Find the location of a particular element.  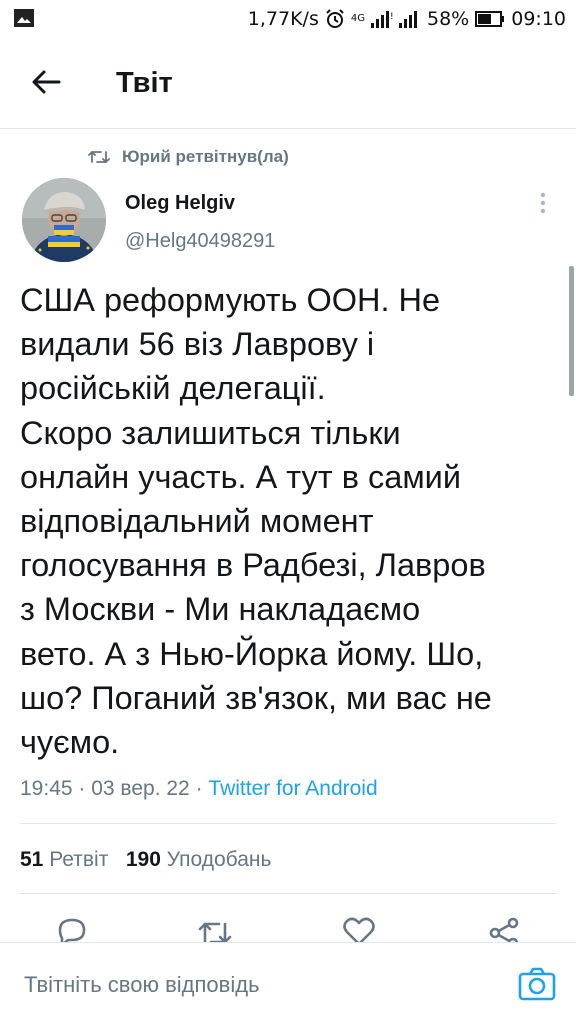

alarm-icon is located at coordinates (335, 18).